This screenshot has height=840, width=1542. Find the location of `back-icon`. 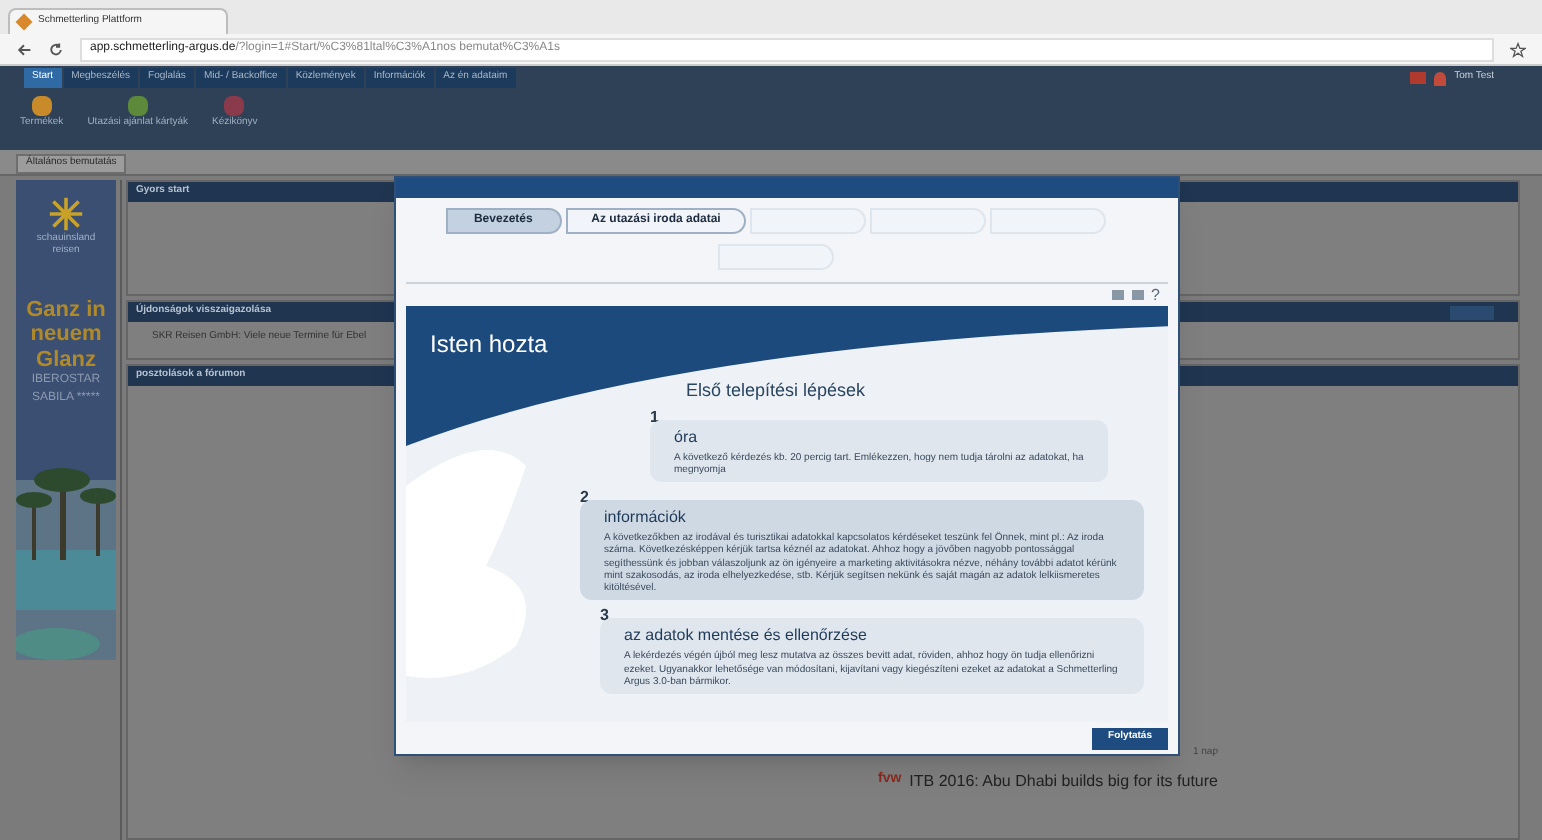

back-icon is located at coordinates (24, 49).